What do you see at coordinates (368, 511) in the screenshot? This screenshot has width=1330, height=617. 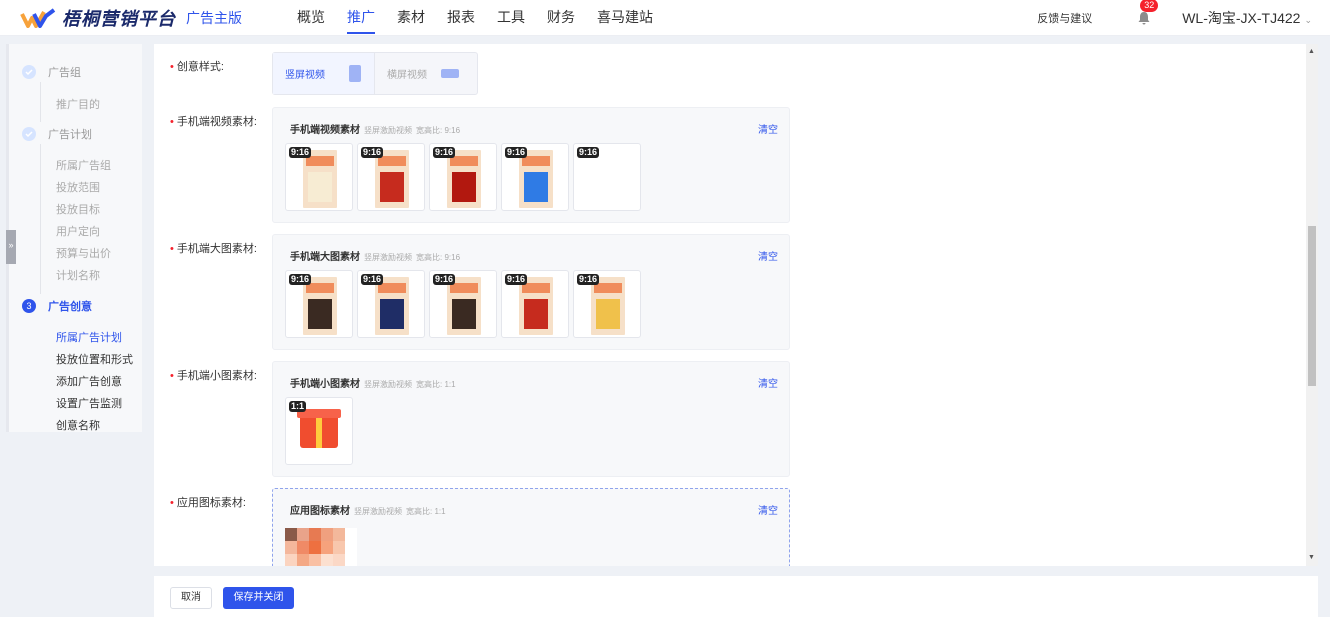 I see `card-title: 应用图标素材 竖屏激励视频 宽高比: 1:1` at bounding box center [368, 511].